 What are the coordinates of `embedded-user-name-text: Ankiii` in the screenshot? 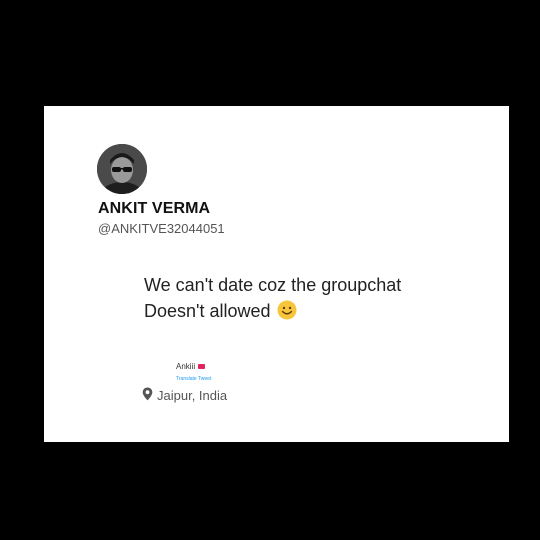 It's located at (186, 366).